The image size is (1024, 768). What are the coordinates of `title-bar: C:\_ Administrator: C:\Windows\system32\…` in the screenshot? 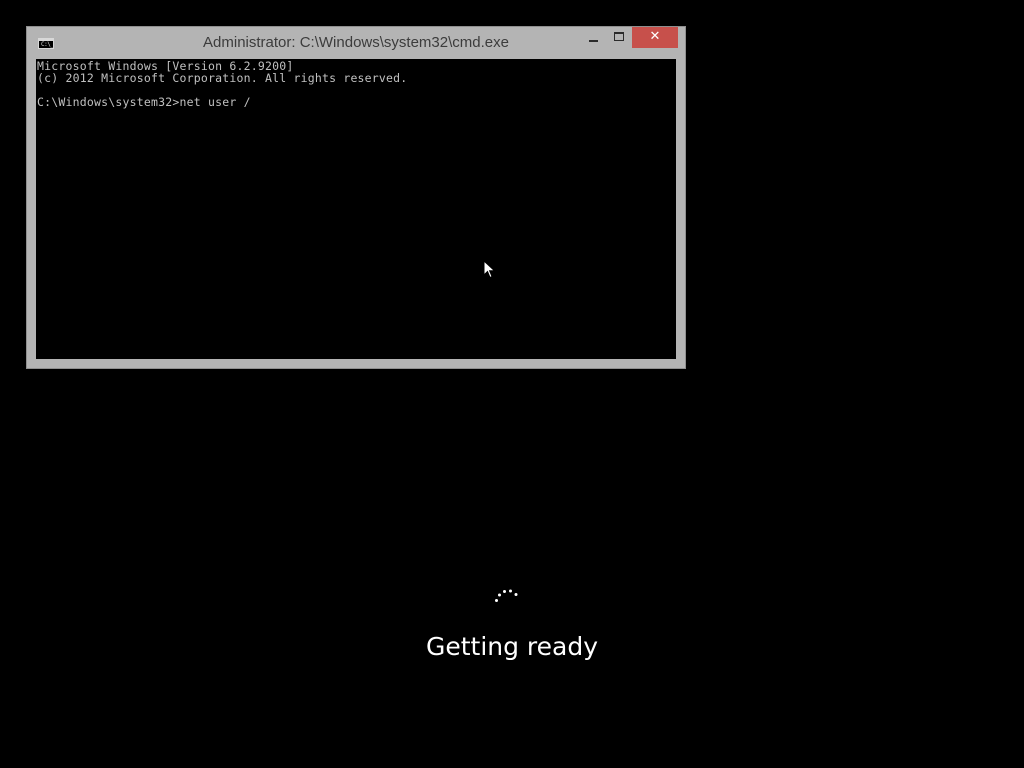 It's located at (356, 43).